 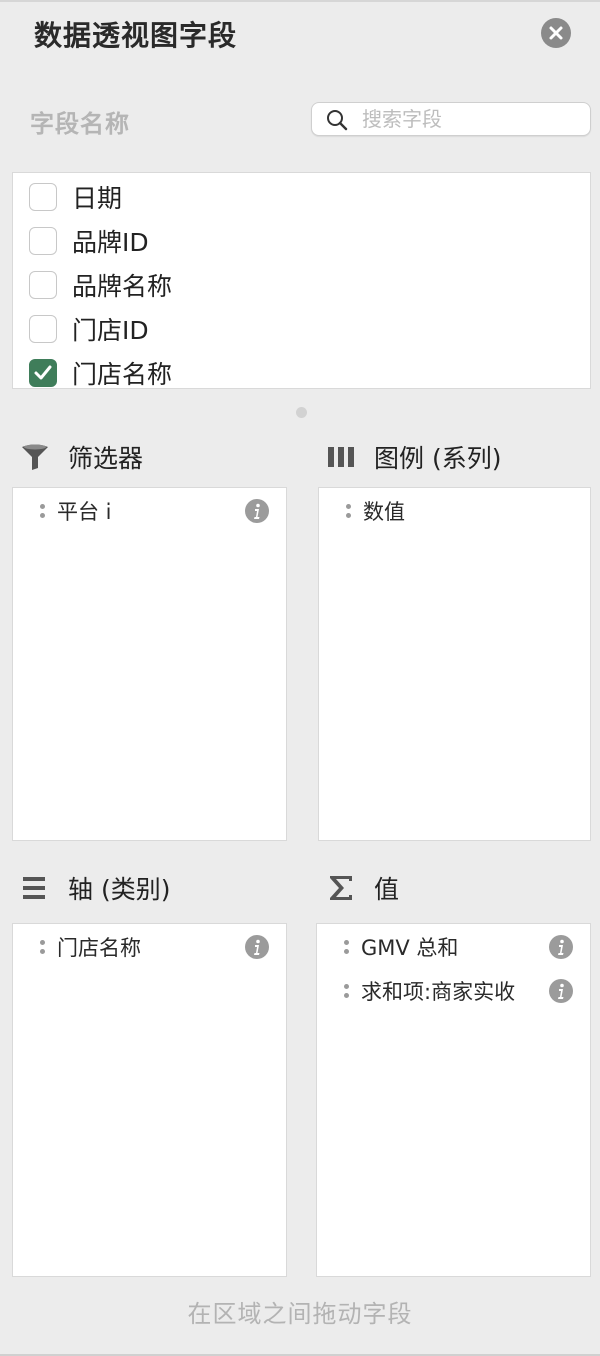 What do you see at coordinates (110, 242) in the screenshot?
I see `field-label: 品牌ID` at bounding box center [110, 242].